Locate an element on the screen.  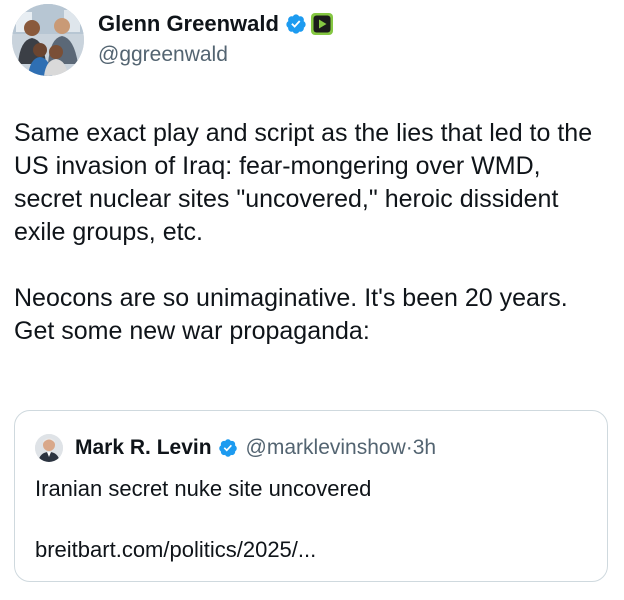
quoted-author-avatar is located at coordinates (49, 448).